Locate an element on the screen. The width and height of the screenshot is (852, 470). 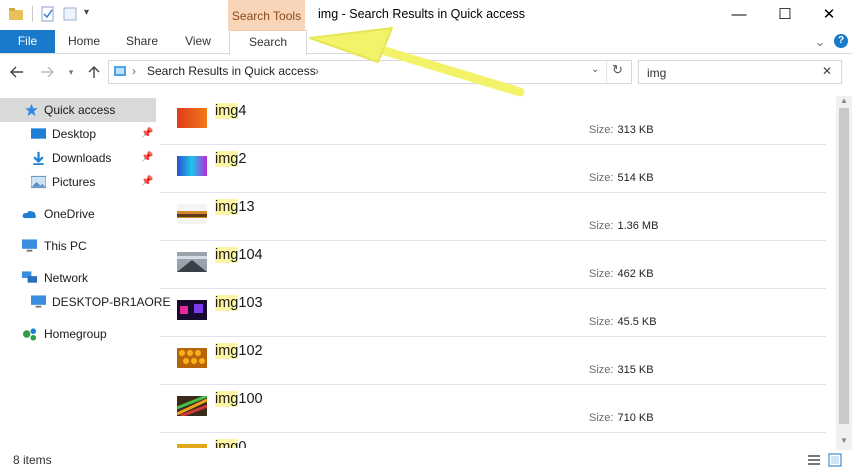
sidebar-item-label: OneDrive is located at coordinates (69, 214).